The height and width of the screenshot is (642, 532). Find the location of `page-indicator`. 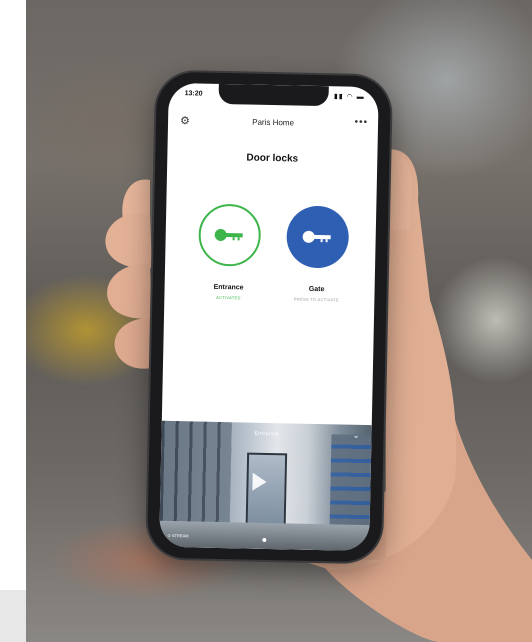

page-indicator is located at coordinates (264, 539).